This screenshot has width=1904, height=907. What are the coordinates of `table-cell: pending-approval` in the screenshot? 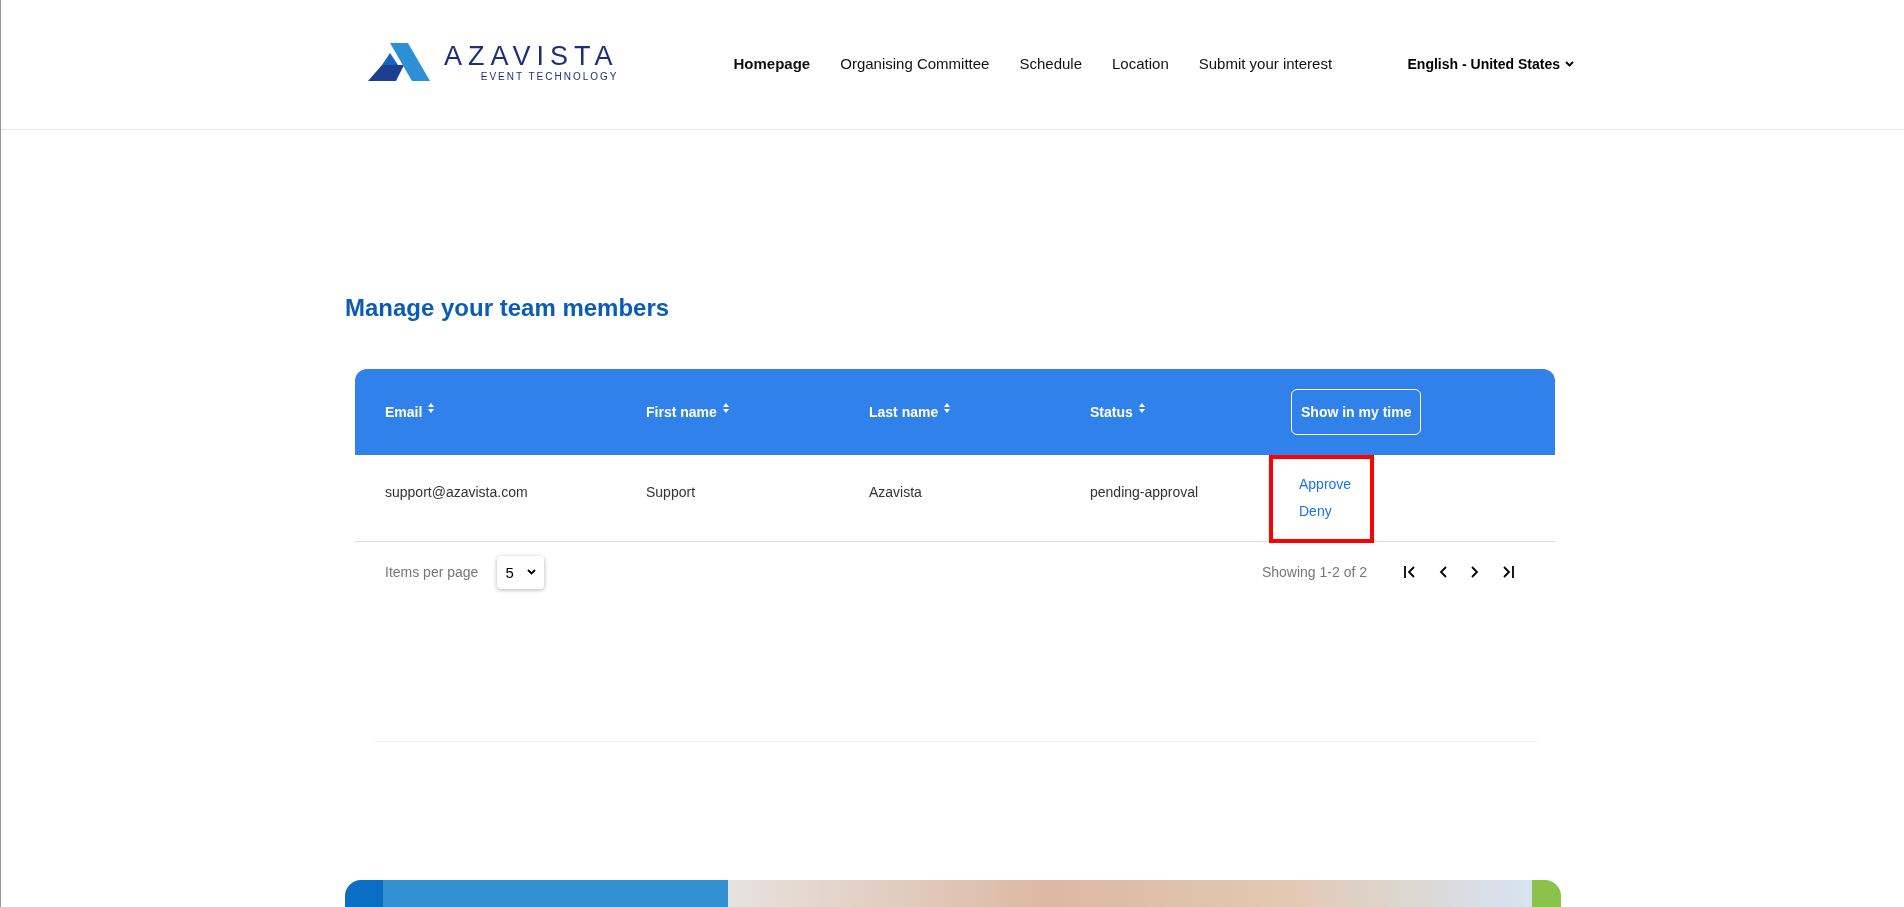 It's located at (1144, 492).